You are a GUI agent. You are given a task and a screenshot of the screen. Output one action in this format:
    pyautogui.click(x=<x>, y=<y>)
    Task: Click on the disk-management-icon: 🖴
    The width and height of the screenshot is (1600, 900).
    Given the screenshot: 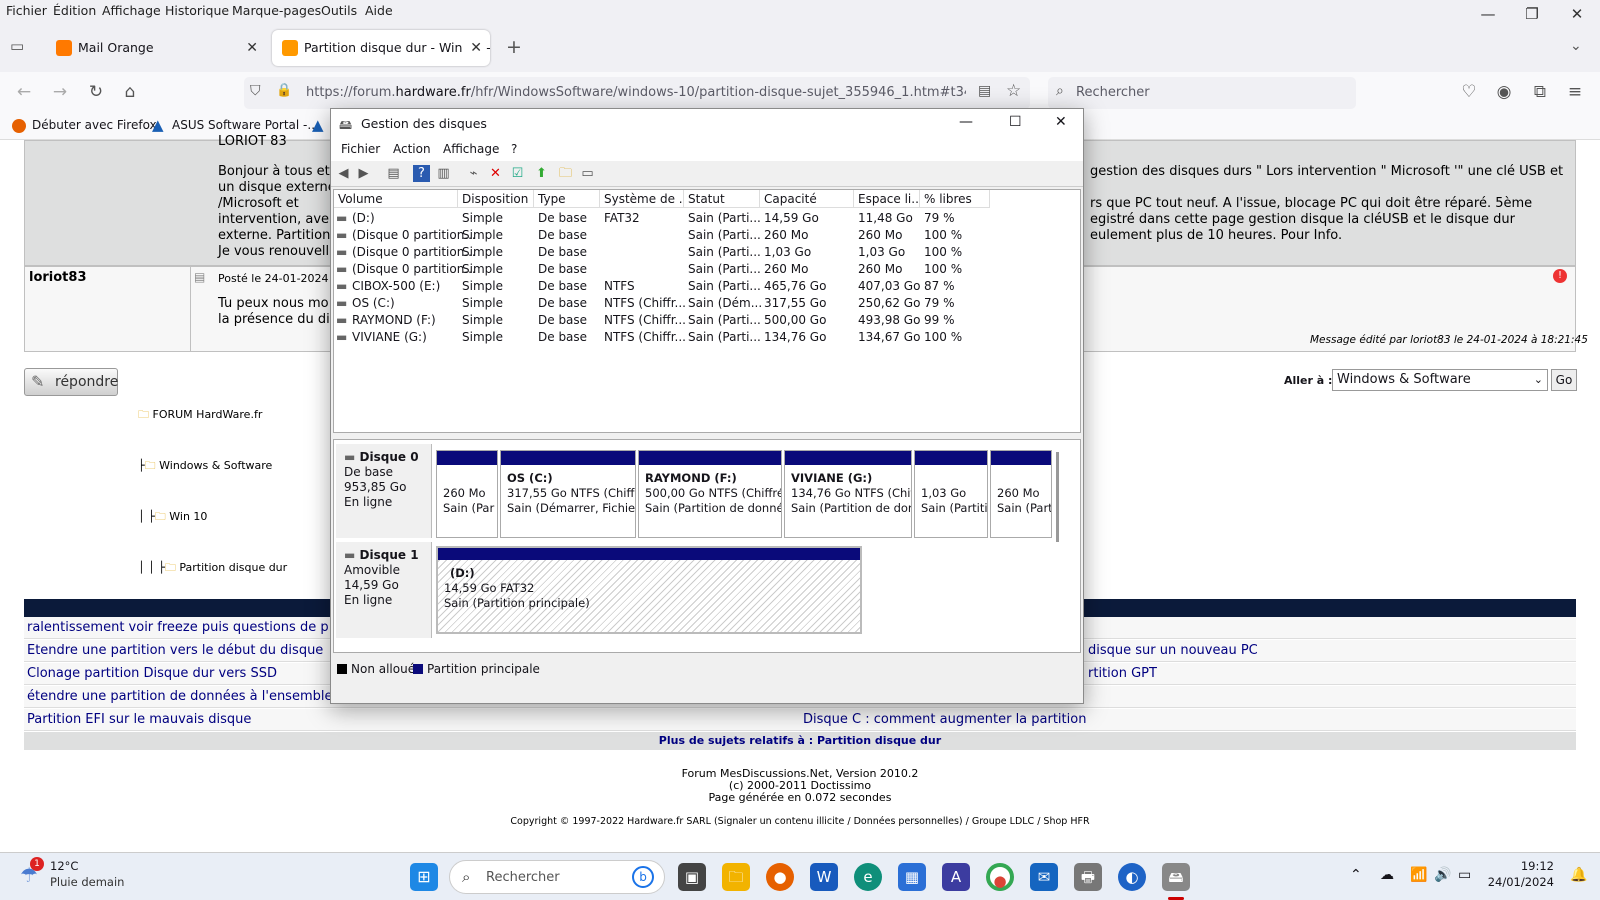 What is the action you would take?
    pyautogui.click(x=1176, y=877)
    